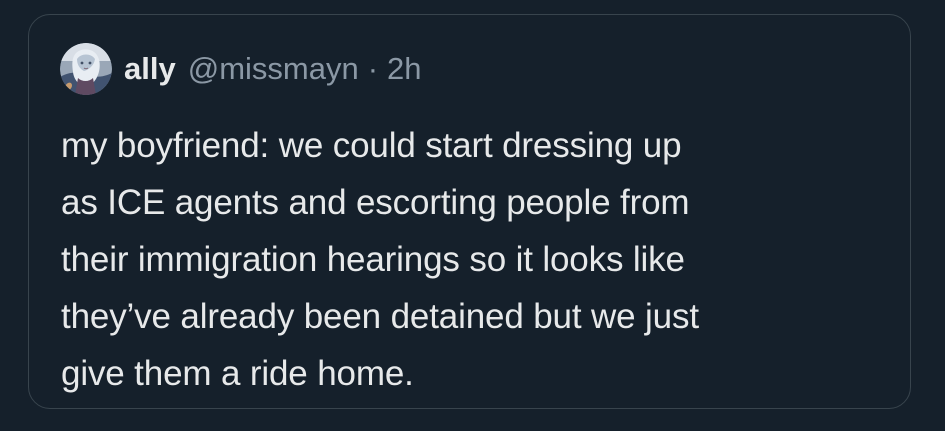 This screenshot has height=431, width=945. What do you see at coordinates (273, 69) in the screenshot?
I see `author-handle: @missmayn` at bounding box center [273, 69].